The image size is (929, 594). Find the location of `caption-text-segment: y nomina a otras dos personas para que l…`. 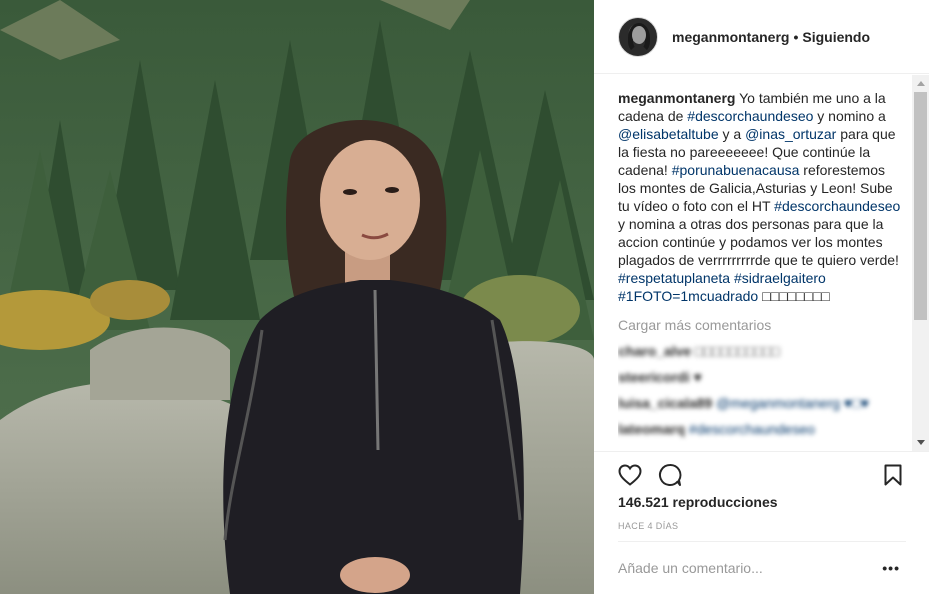

caption-text-segment: y nomina a otras dos personas para que l… is located at coordinates (758, 242).